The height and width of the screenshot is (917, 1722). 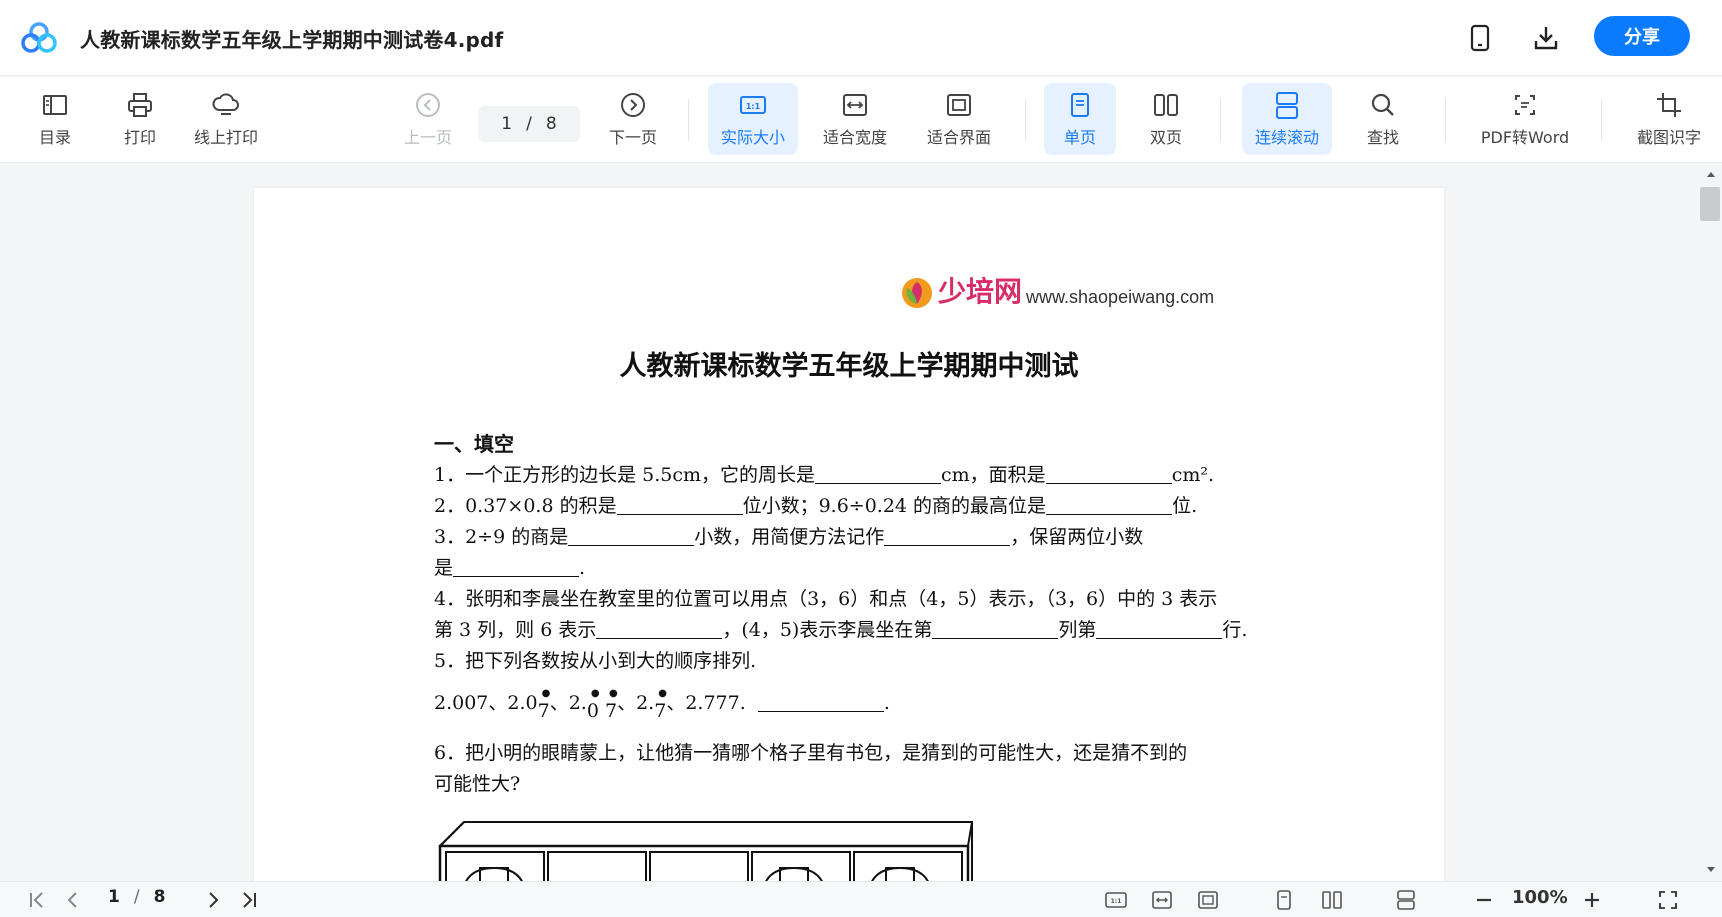 I want to click on status-single-page-button, so click(x=1284, y=900).